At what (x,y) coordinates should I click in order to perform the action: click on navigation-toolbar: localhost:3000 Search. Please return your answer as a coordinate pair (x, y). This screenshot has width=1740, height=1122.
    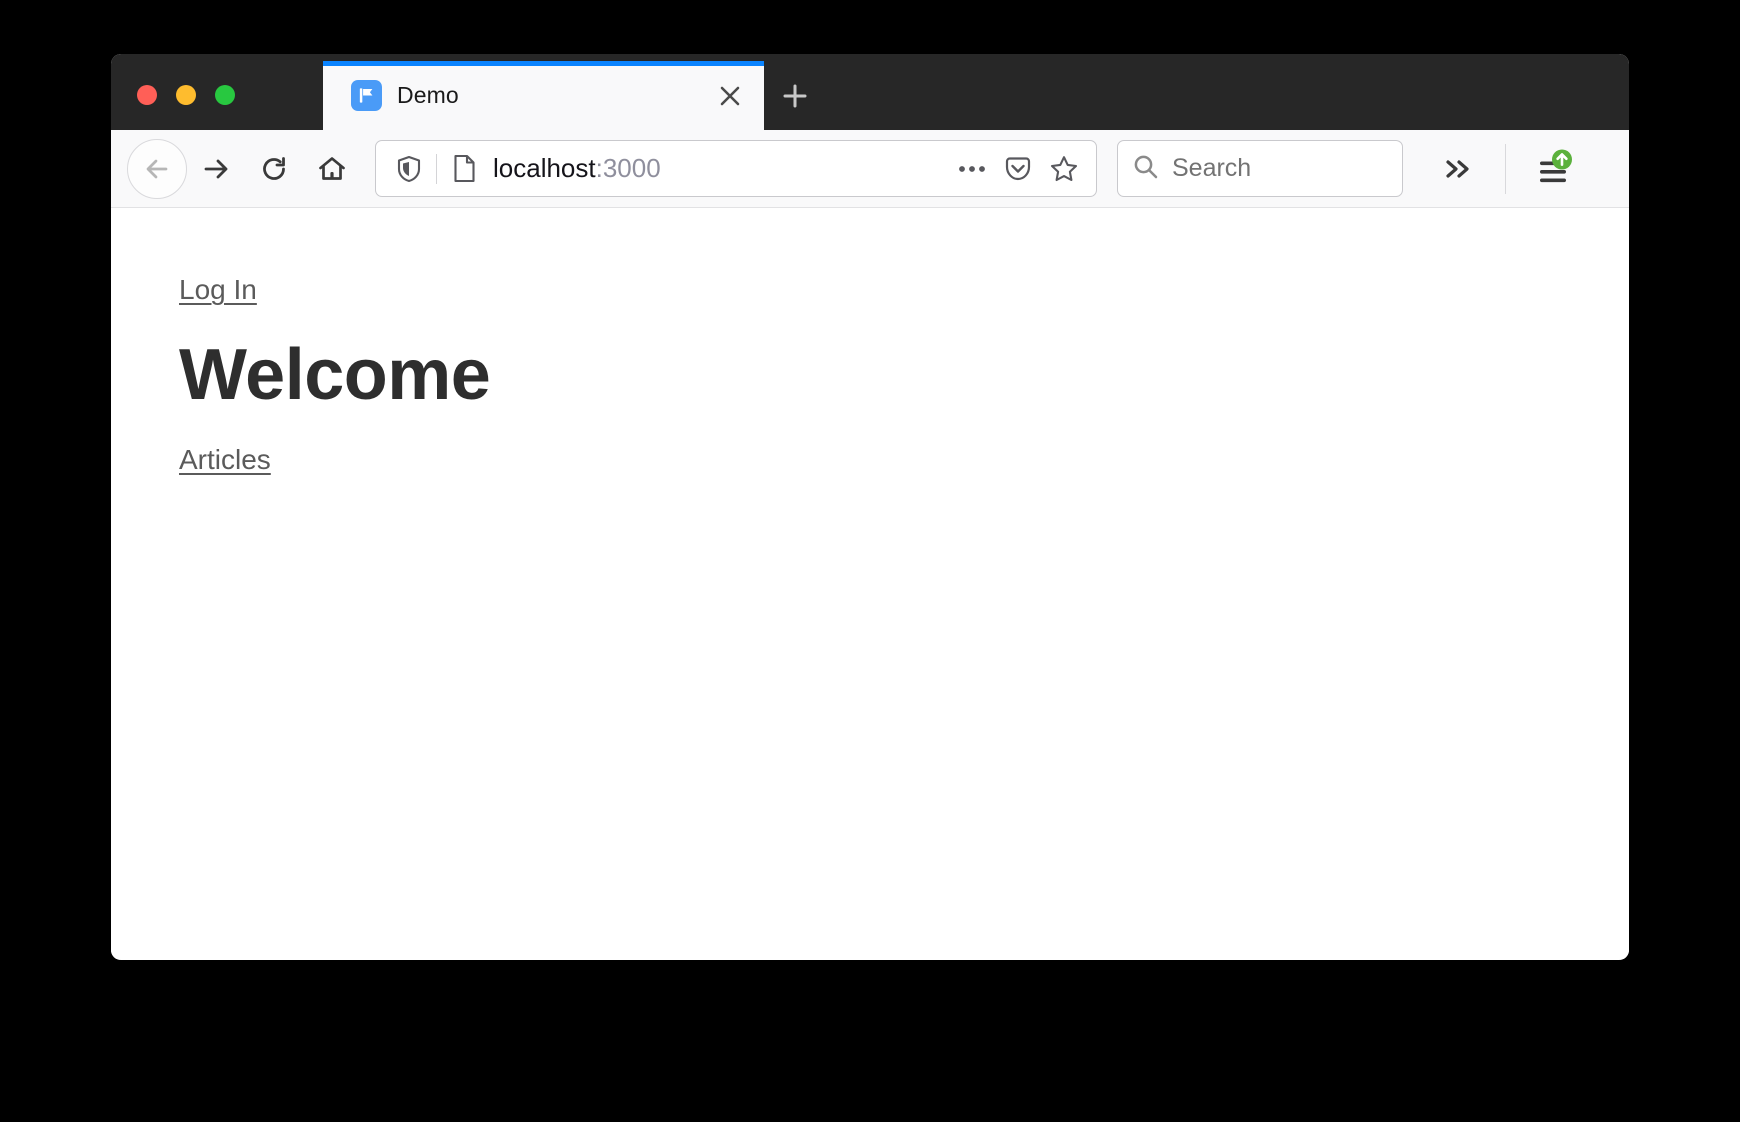
    Looking at the image, I should click on (870, 169).